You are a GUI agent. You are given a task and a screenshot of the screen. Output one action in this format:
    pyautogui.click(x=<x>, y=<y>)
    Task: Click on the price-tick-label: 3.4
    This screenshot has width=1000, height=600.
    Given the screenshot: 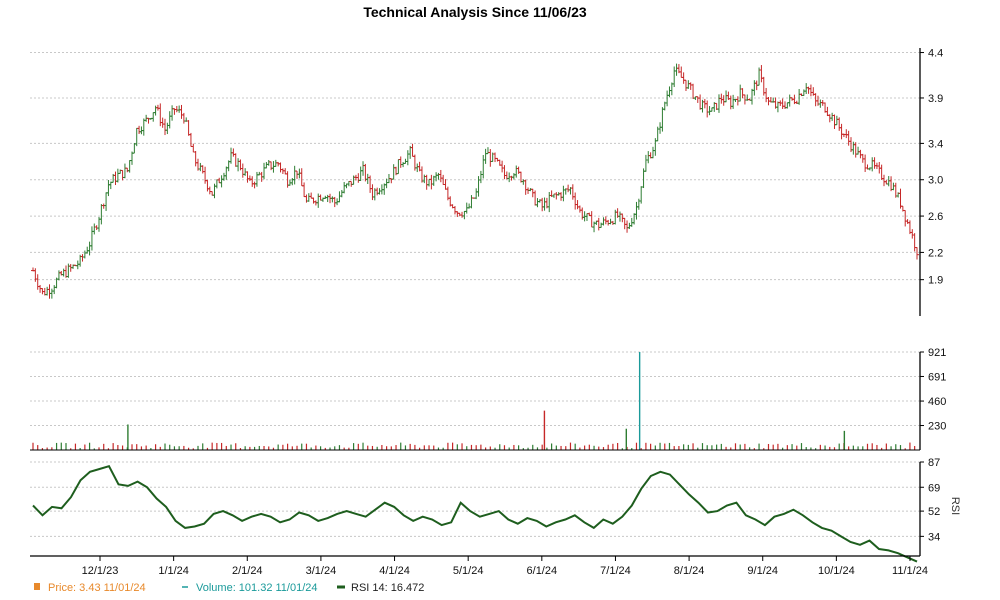 What is the action you would take?
    pyautogui.click(x=935, y=144)
    